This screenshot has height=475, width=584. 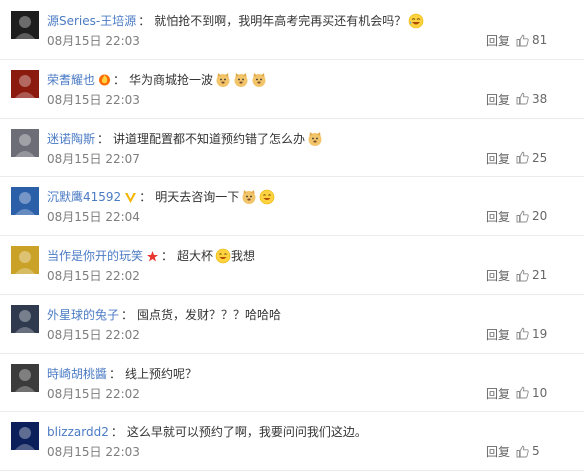 I want to click on like-count: 38, so click(x=540, y=98).